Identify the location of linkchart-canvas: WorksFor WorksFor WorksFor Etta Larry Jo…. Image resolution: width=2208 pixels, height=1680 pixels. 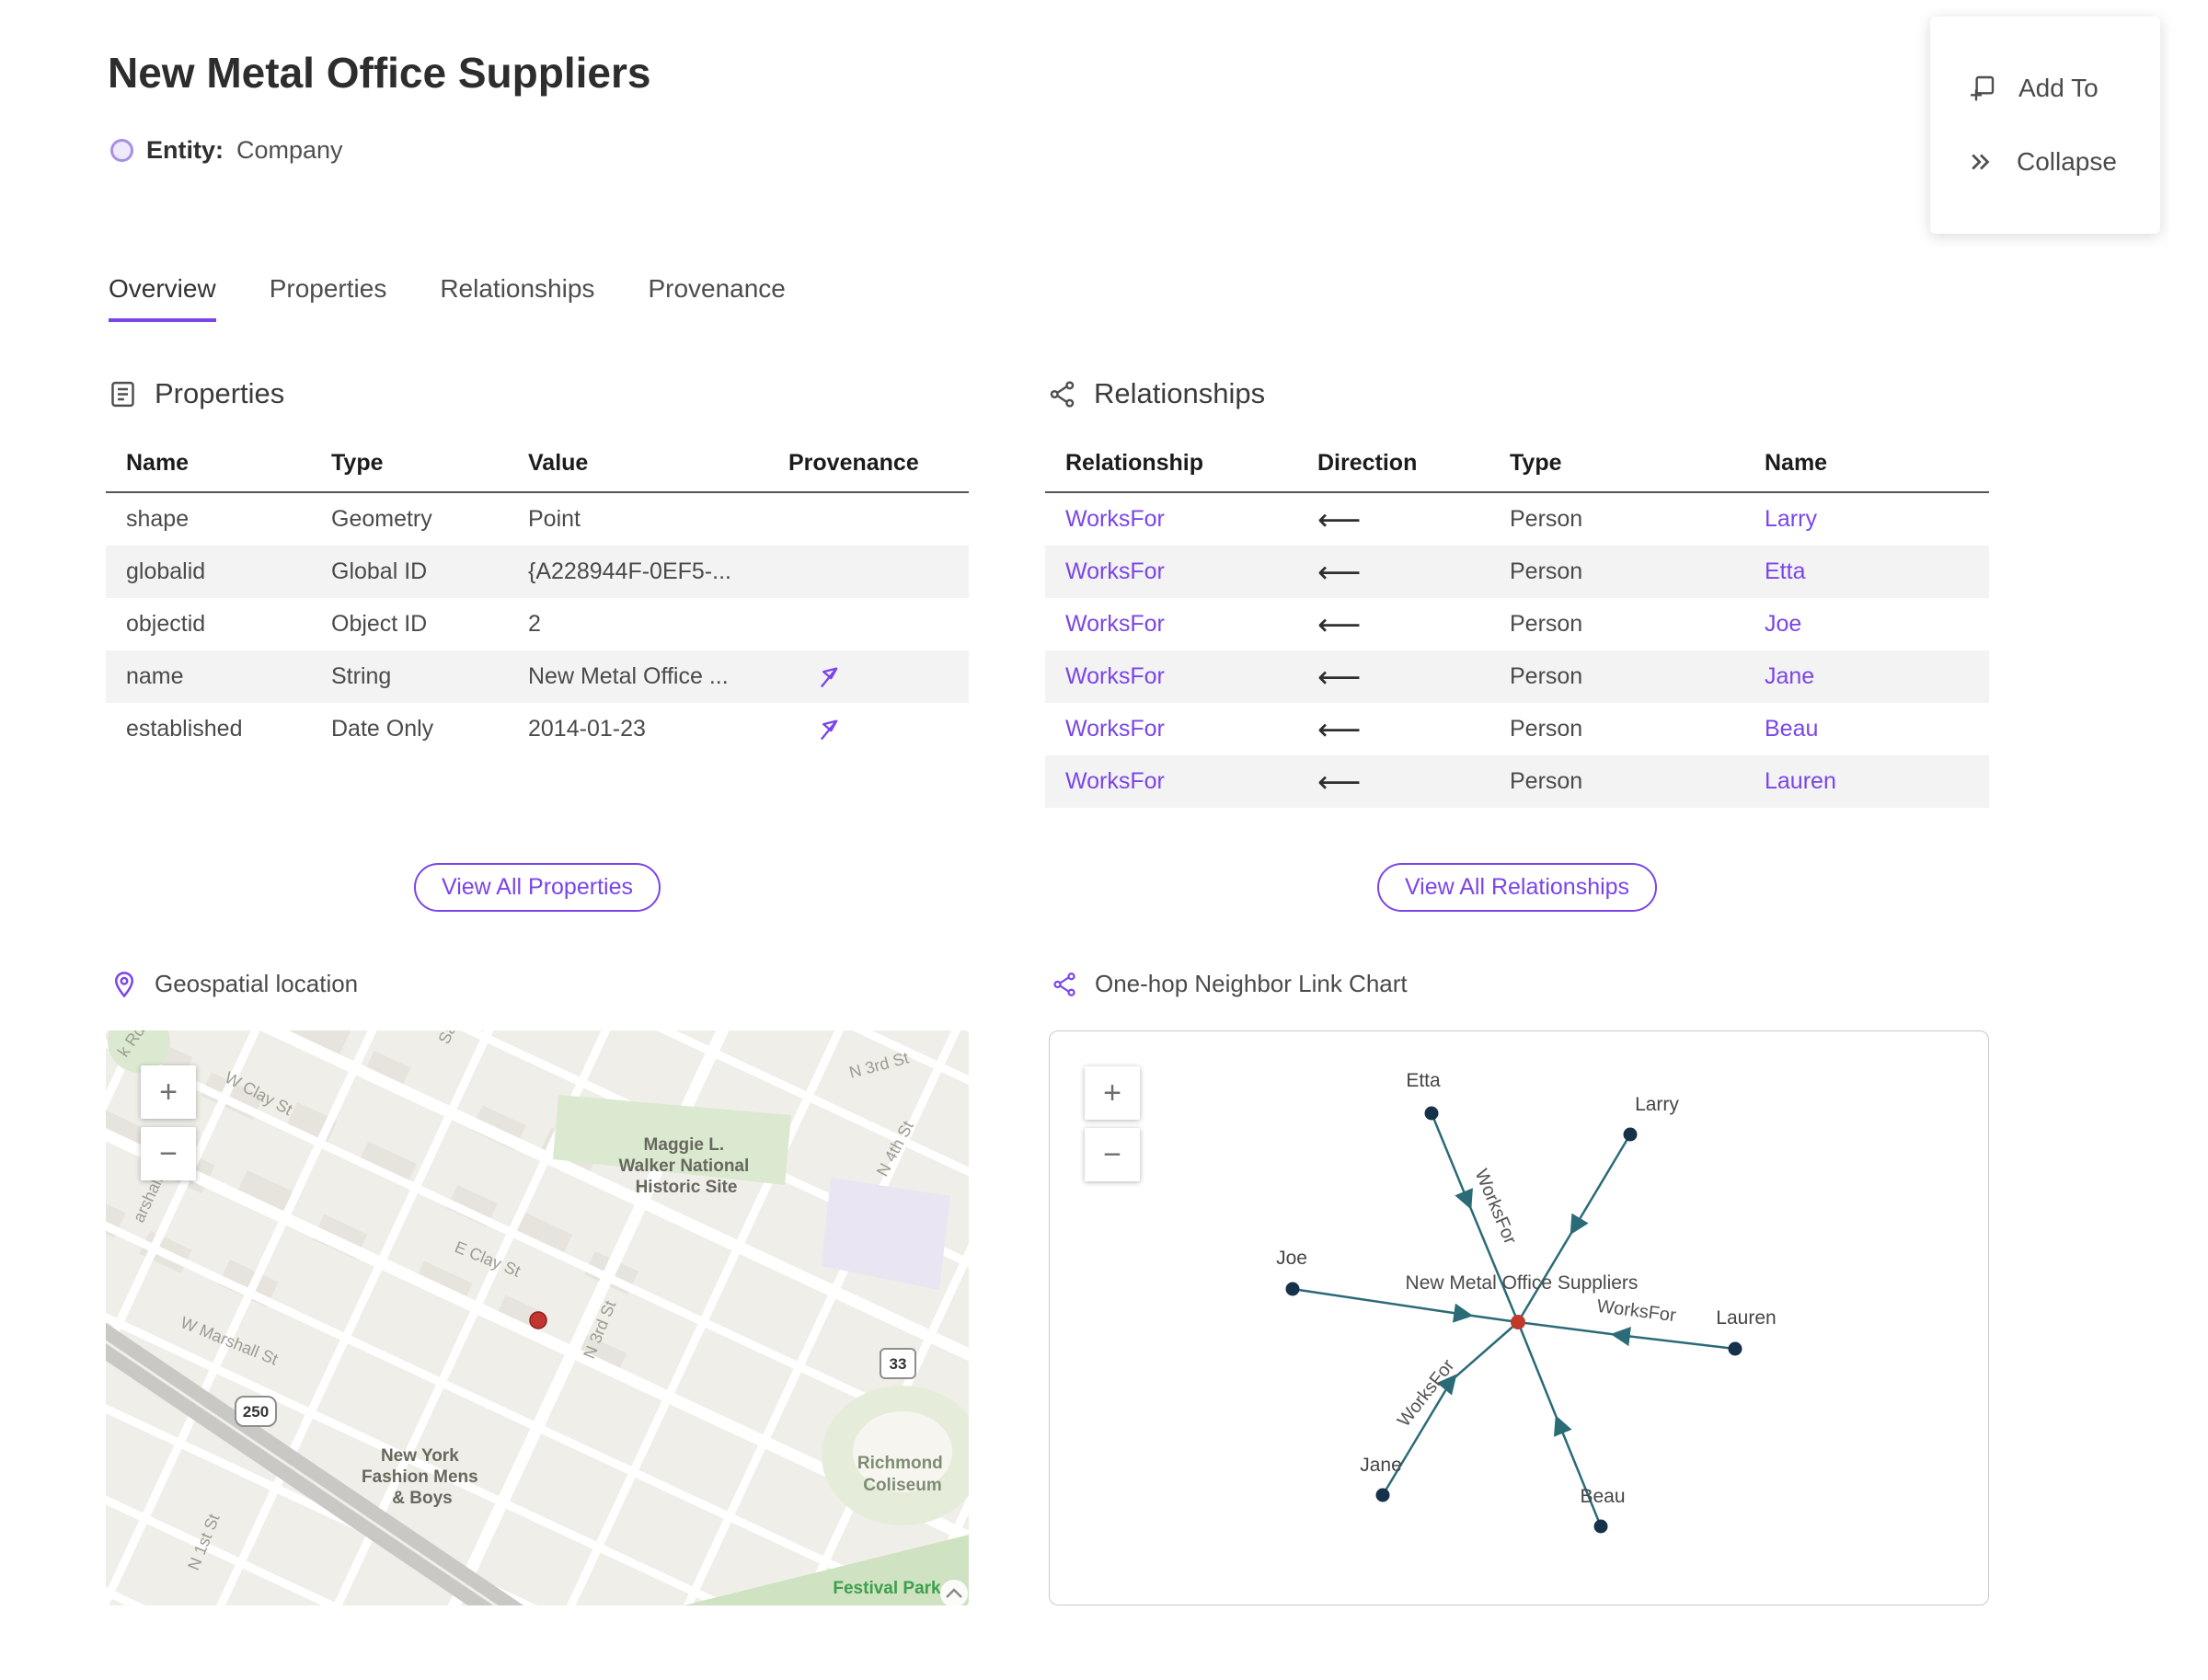
(1519, 1318).